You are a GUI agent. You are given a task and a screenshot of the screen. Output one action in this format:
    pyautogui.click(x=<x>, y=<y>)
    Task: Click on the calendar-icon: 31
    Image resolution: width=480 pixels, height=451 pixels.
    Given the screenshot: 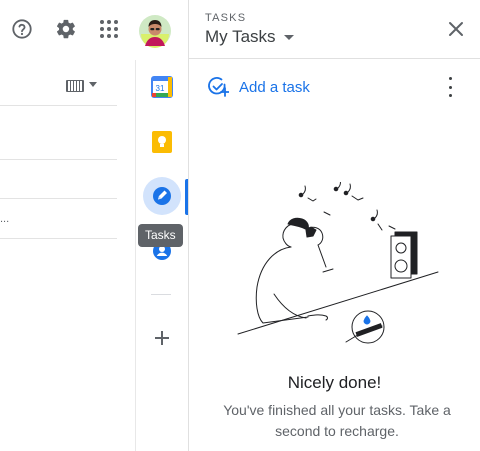 What is the action you would take?
    pyautogui.click(x=162, y=87)
    